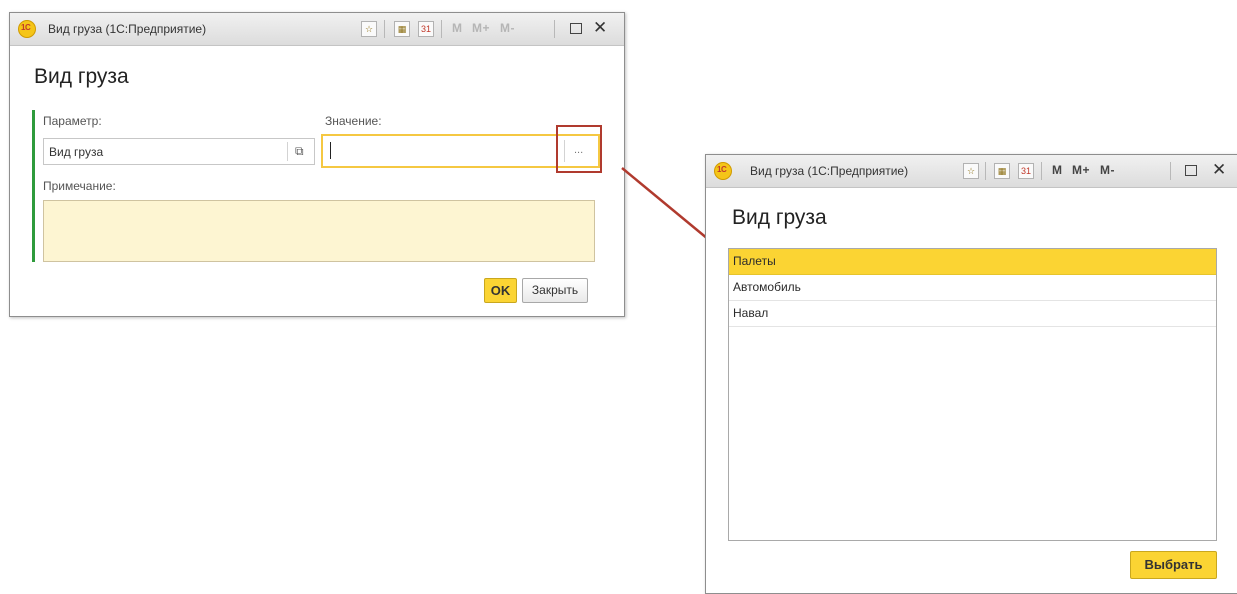  What do you see at coordinates (754, 261) in the screenshot?
I see `list-item-label: Палеты` at bounding box center [754, 261].